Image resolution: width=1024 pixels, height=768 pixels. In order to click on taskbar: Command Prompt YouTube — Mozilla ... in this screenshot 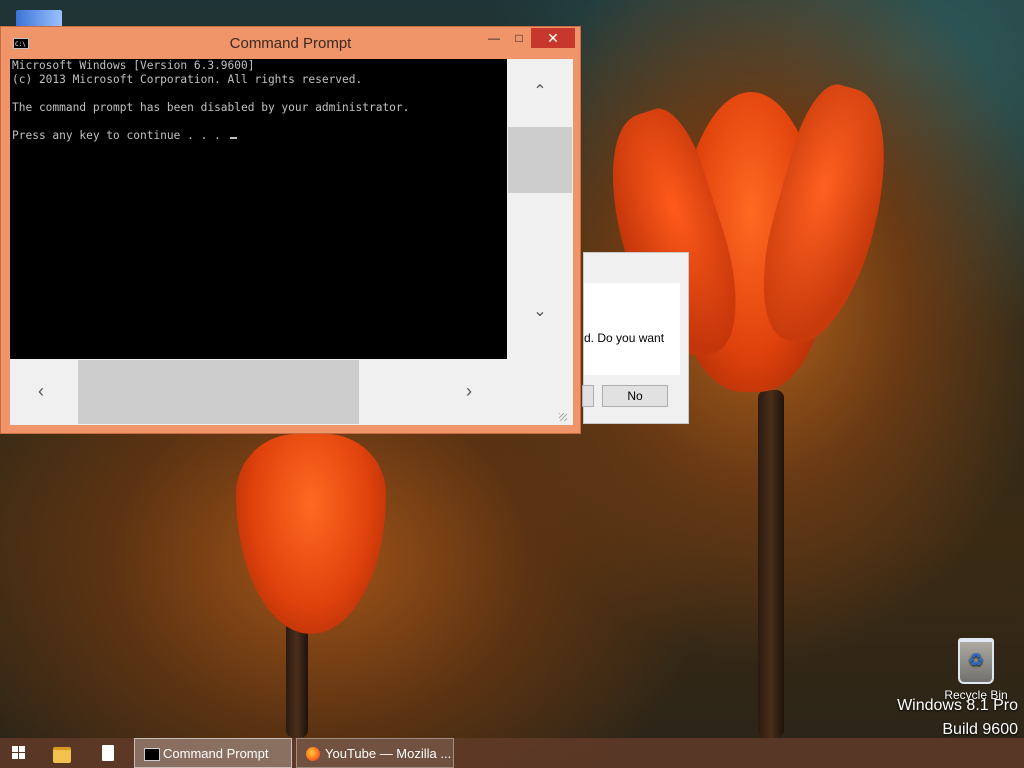, I will do `click(512, 753)`.